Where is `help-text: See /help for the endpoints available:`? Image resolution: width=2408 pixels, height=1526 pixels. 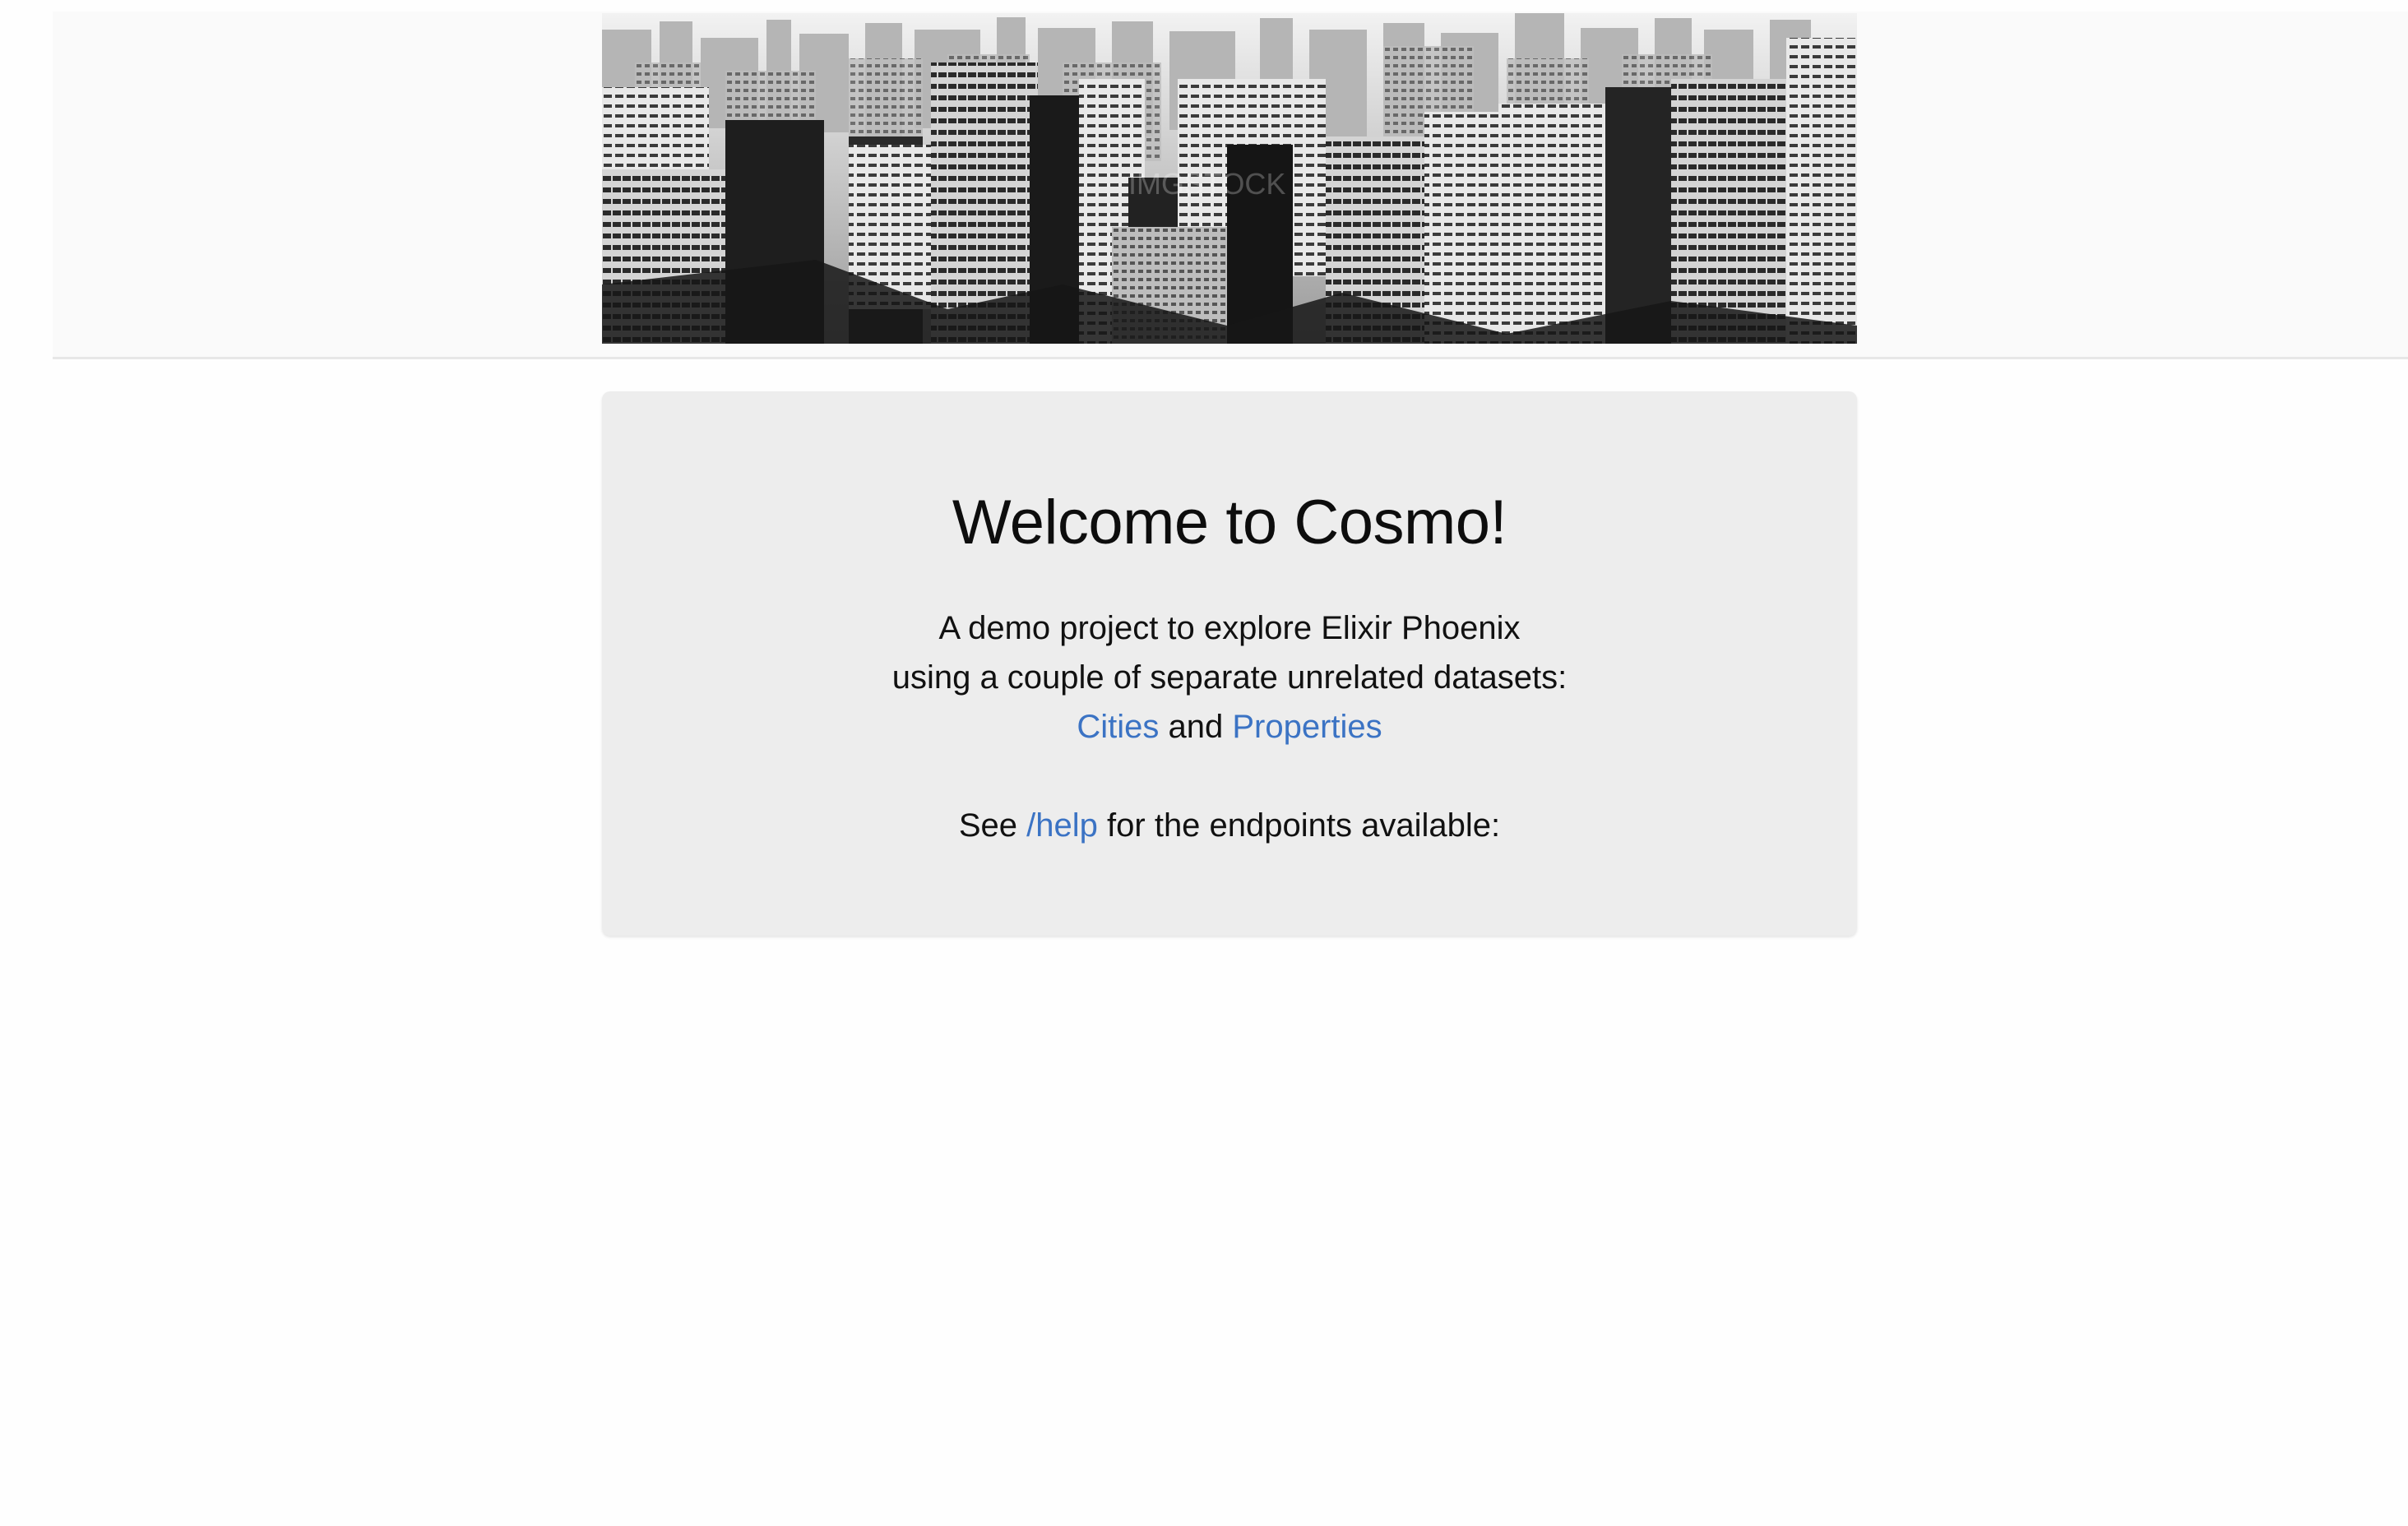 help-text: See /help for the endpoints available: is located at coordinates (1229, 825).